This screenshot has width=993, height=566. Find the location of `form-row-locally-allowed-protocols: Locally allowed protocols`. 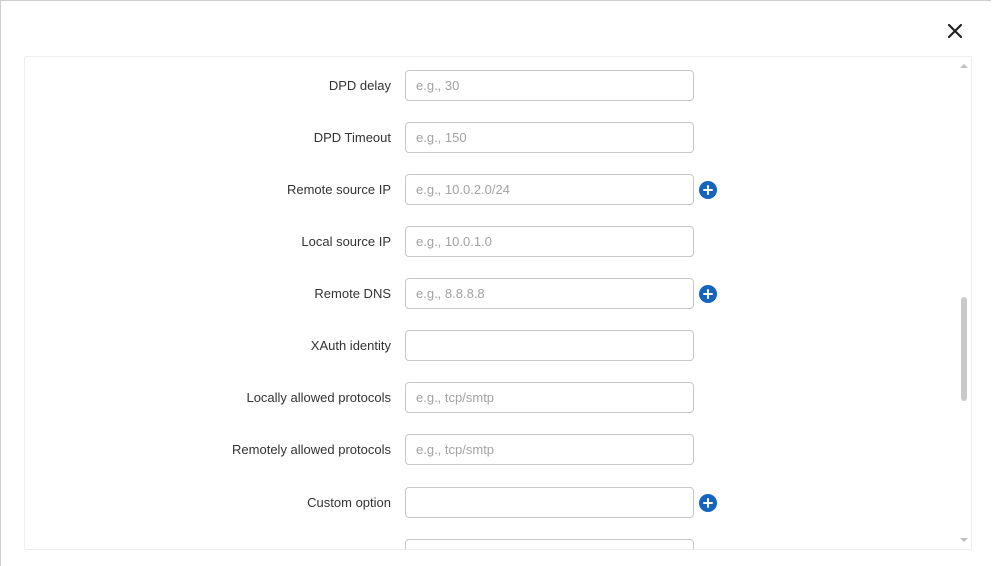

form-row-locally-allowed-protocols: Locally allowed protocols is located at coordinates (490, 397).